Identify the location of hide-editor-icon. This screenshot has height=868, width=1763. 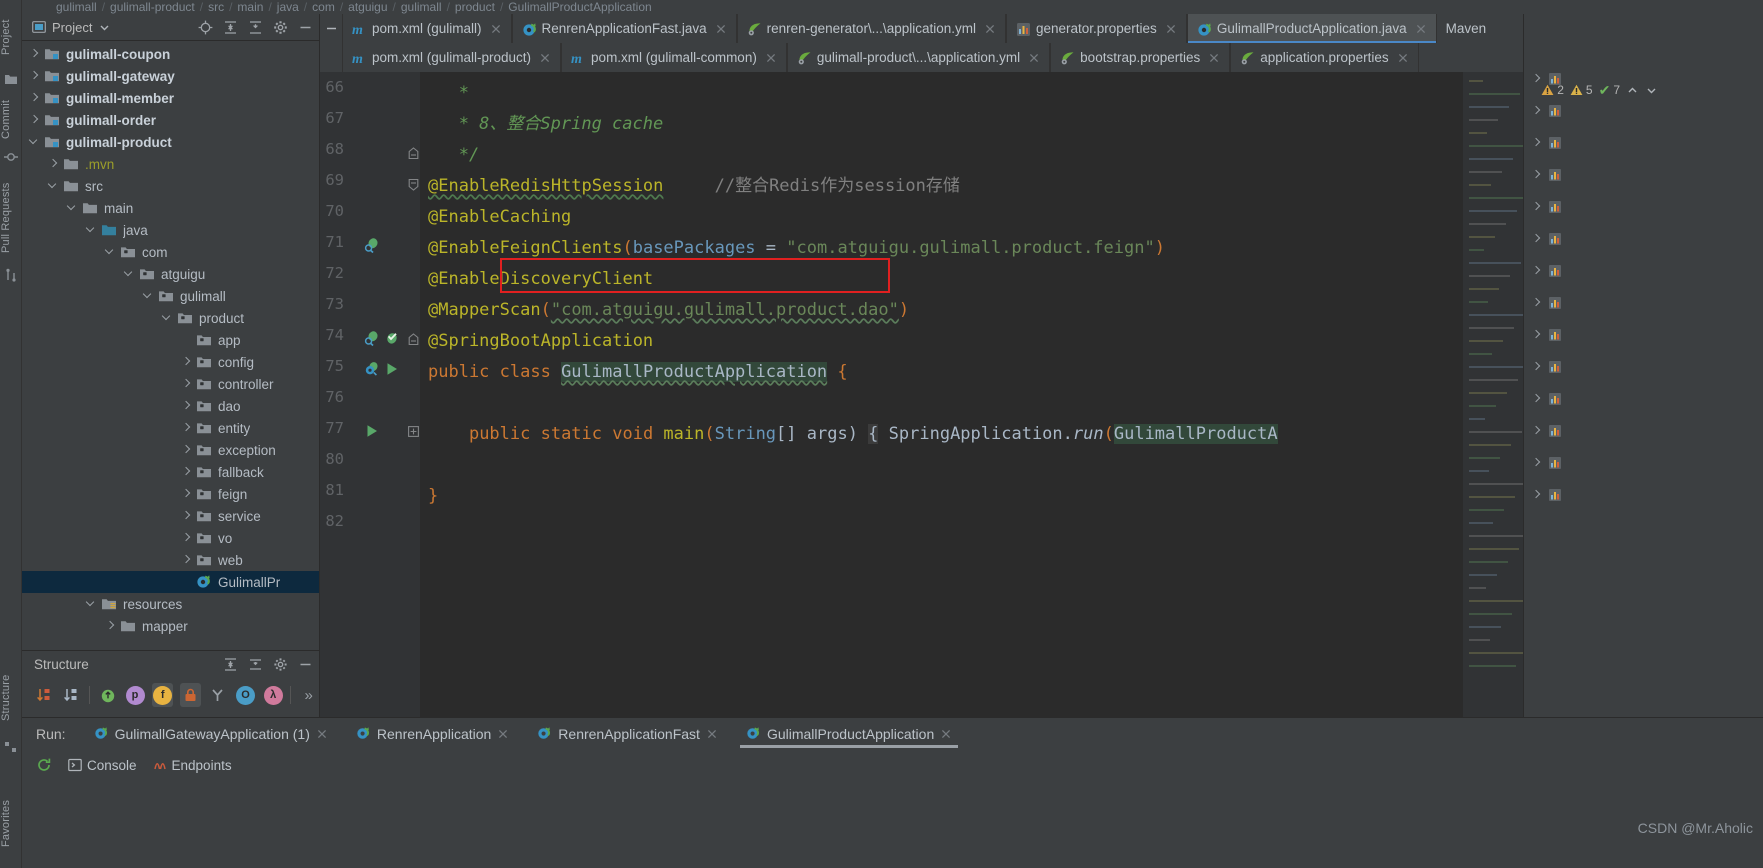
(331, 28).